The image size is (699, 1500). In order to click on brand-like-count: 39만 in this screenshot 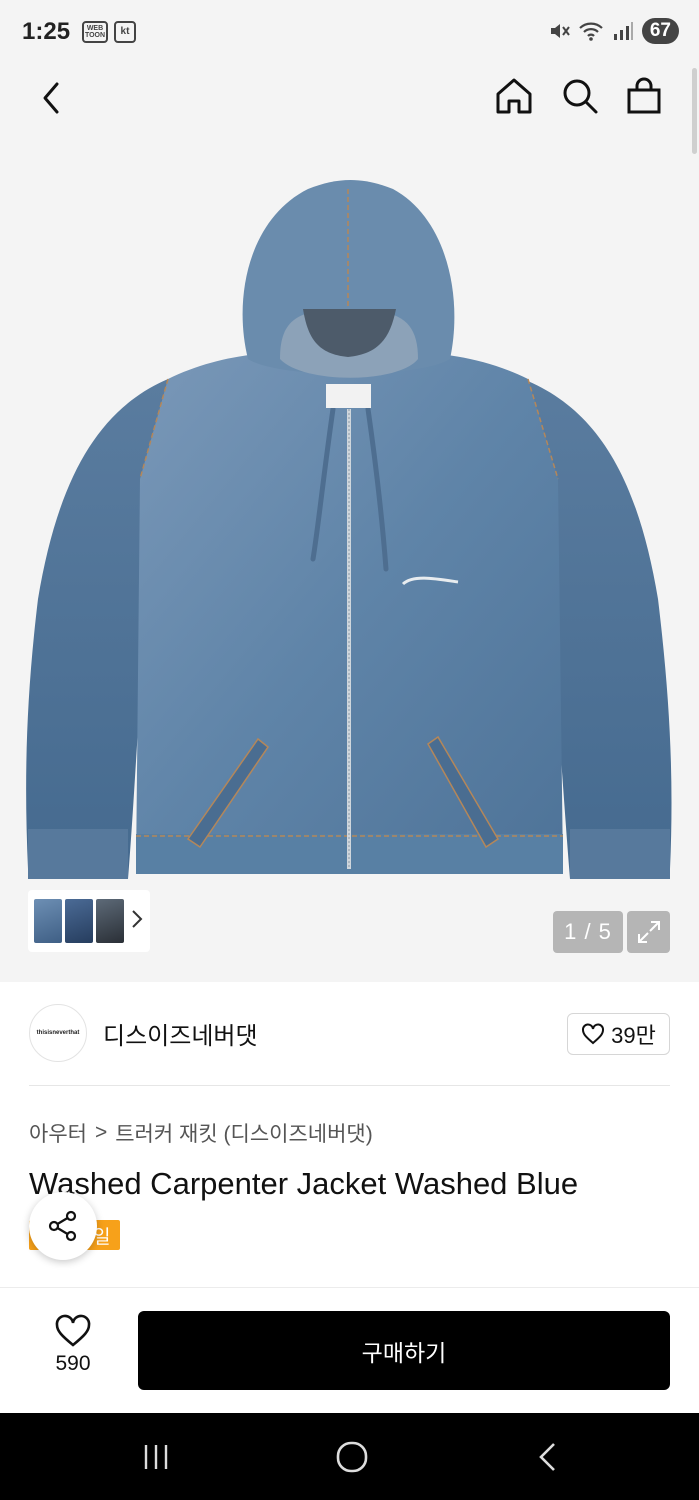, I will do `click(633, 1035)`.